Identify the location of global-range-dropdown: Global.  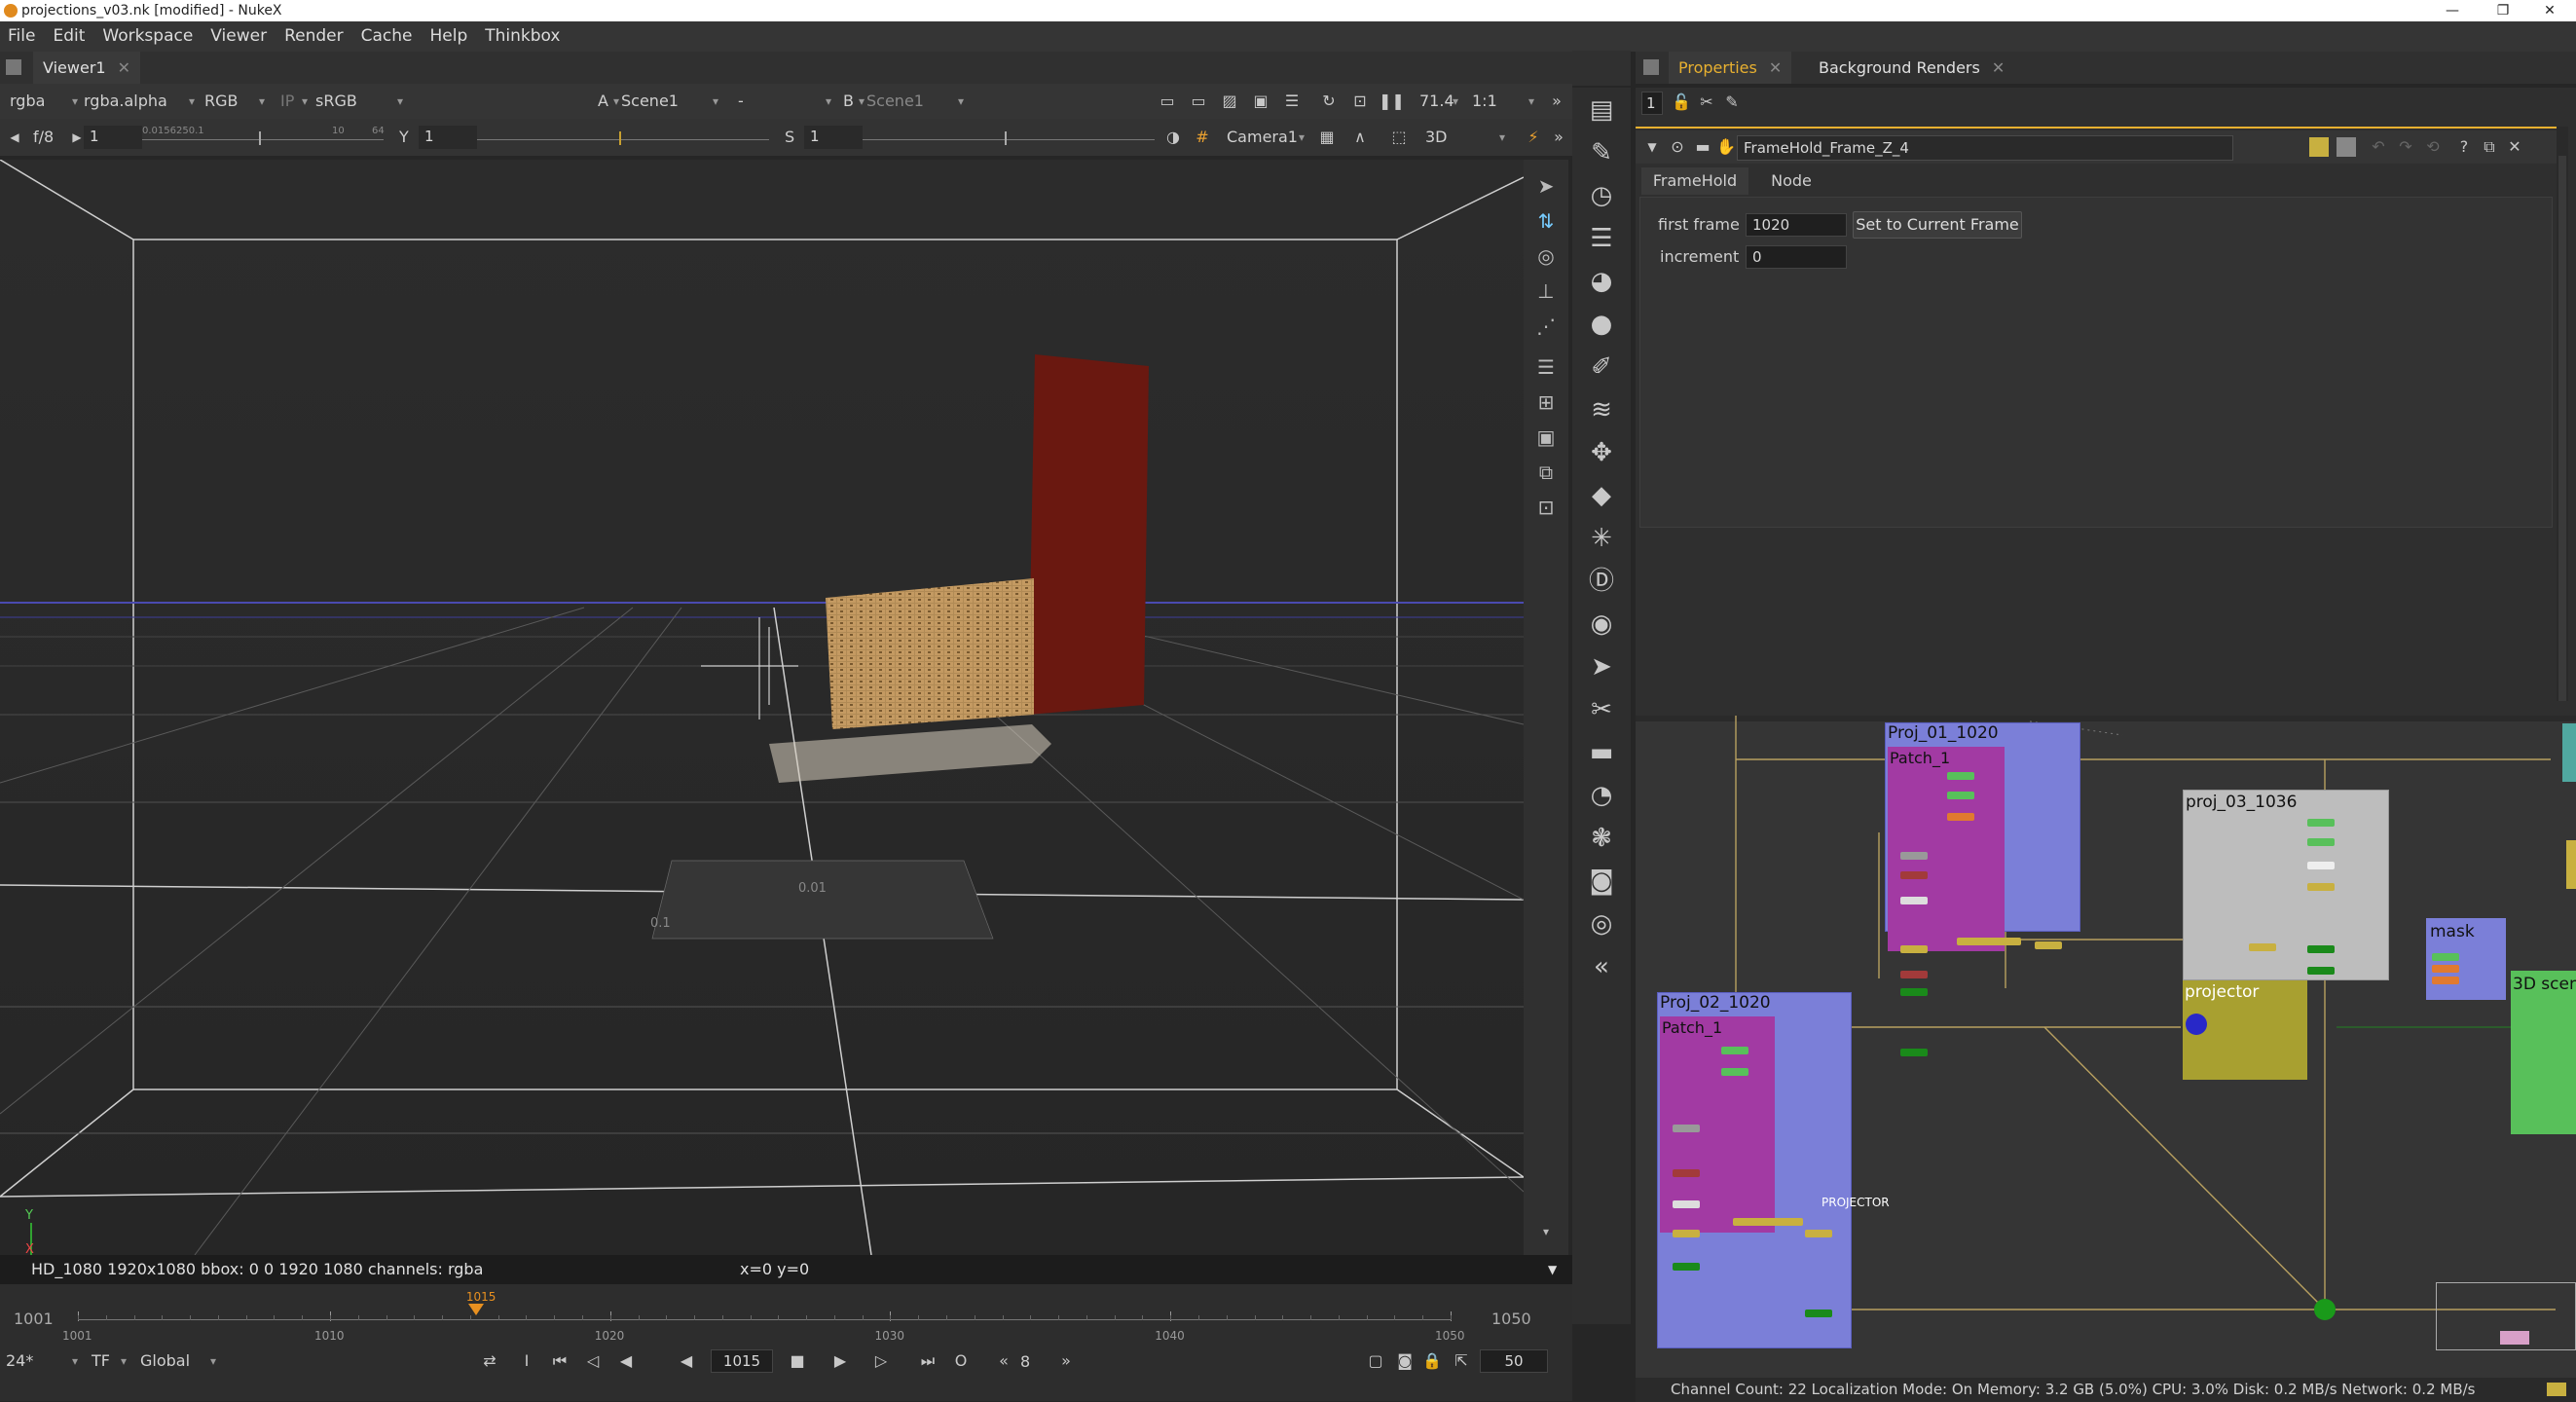
(178, 1361).